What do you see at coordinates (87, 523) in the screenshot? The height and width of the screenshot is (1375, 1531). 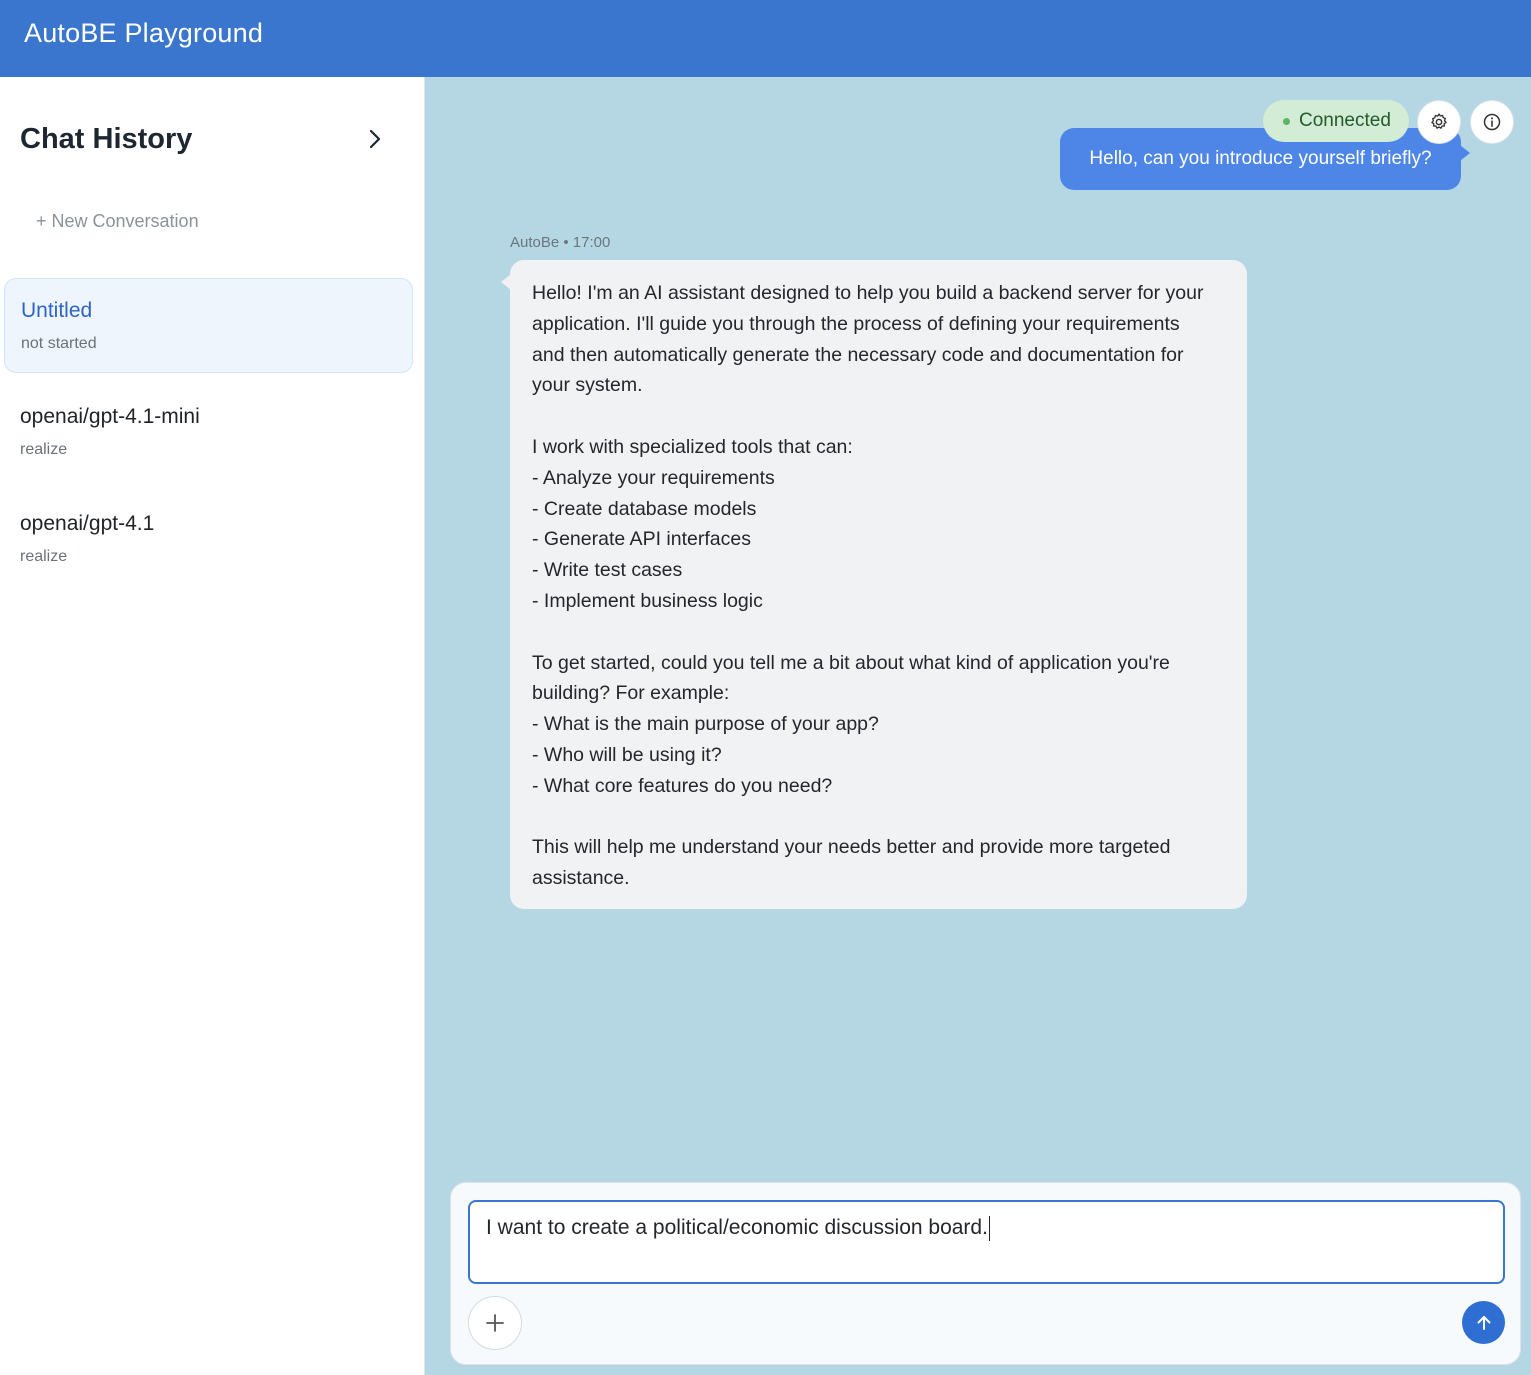 I see `conversation-name: openai/gpt-4.1` at bounding box center [87, 523].